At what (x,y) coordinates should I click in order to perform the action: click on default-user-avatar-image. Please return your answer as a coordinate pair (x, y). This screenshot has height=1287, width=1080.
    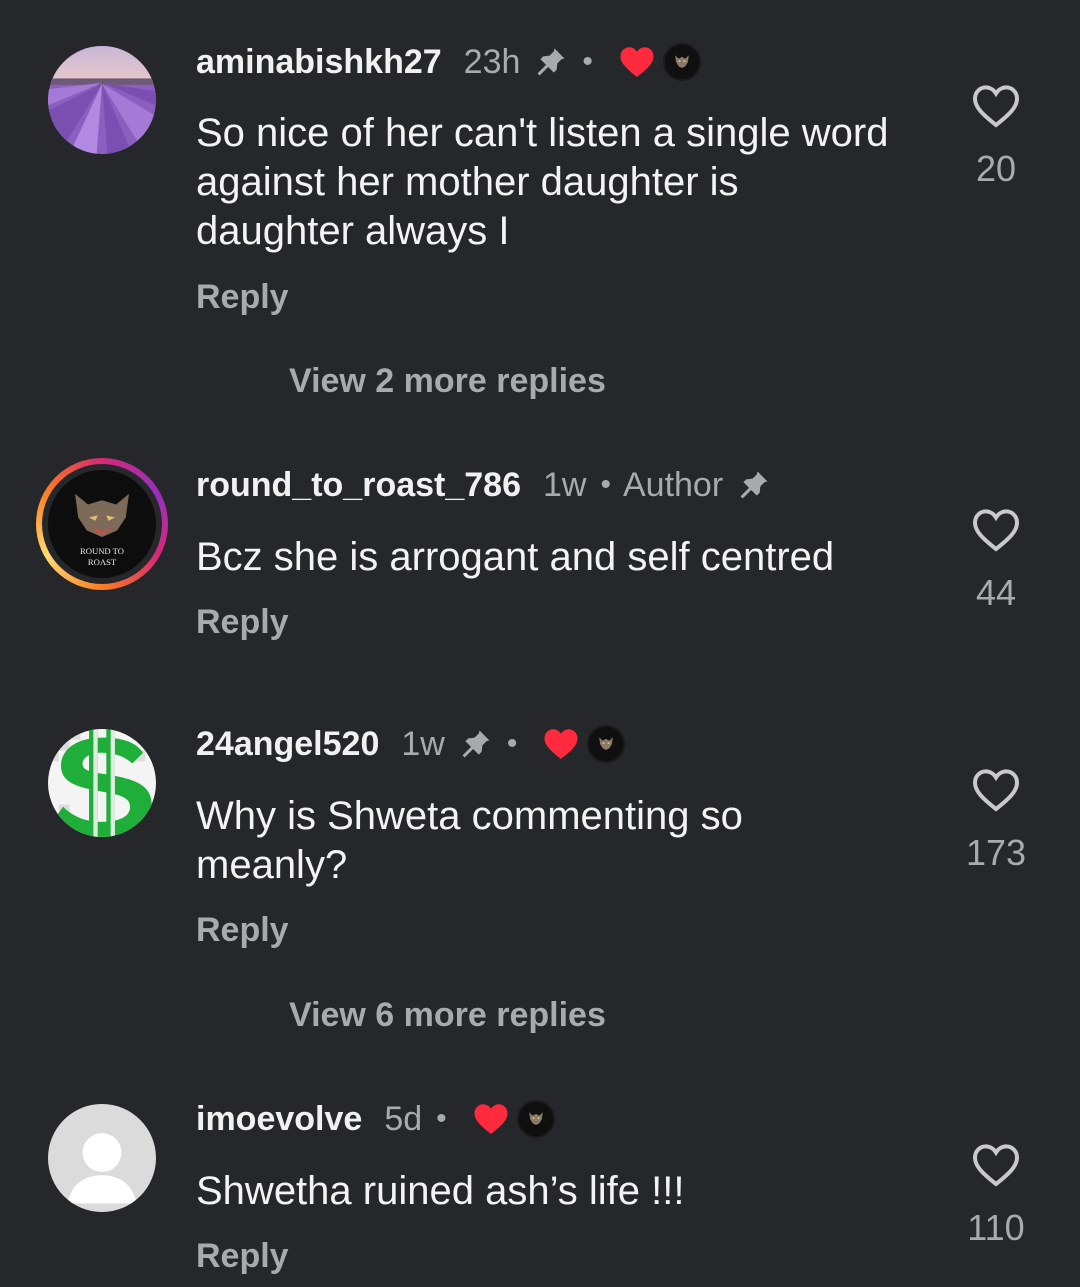
    Looking at the image, I should click on (102, 1158).